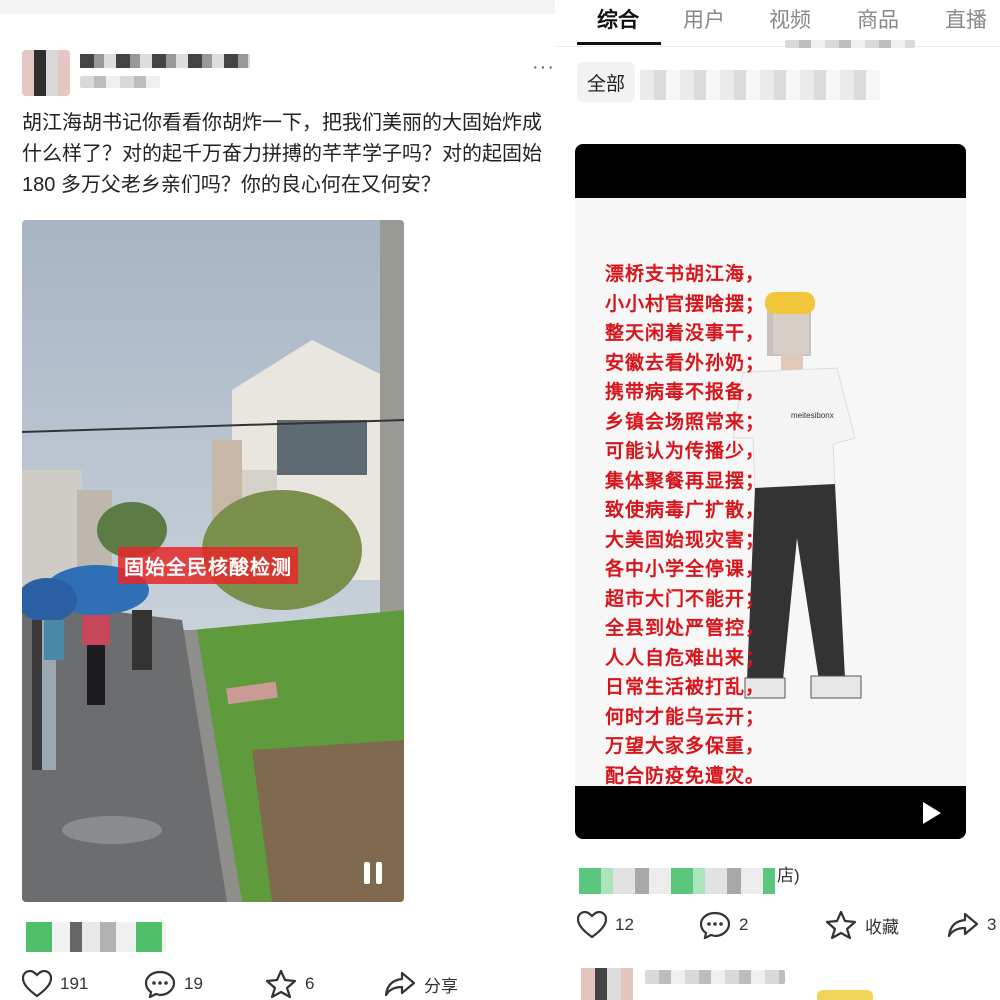 The image size is (1000, 1000). I want to click on comment-count: 2, so click(744, 924).